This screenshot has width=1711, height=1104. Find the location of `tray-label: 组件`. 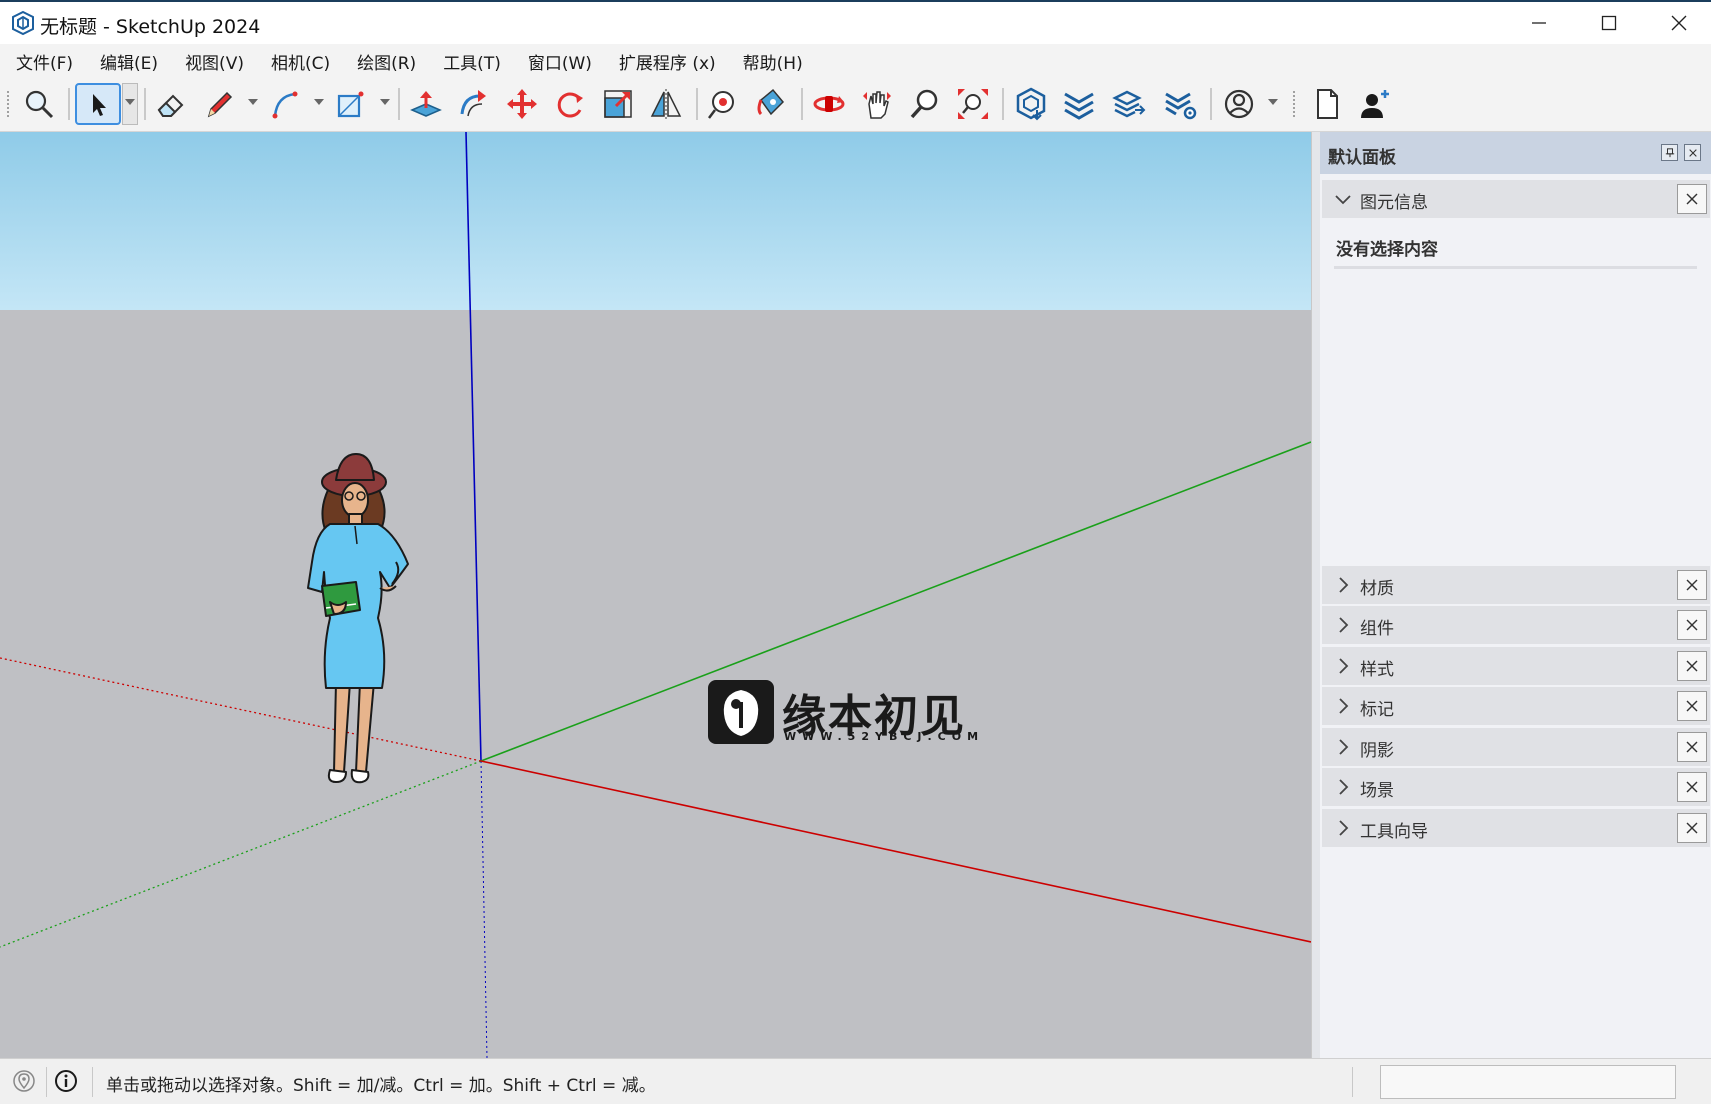

tray-label: 组件 is located at coordinates (1377, 629).